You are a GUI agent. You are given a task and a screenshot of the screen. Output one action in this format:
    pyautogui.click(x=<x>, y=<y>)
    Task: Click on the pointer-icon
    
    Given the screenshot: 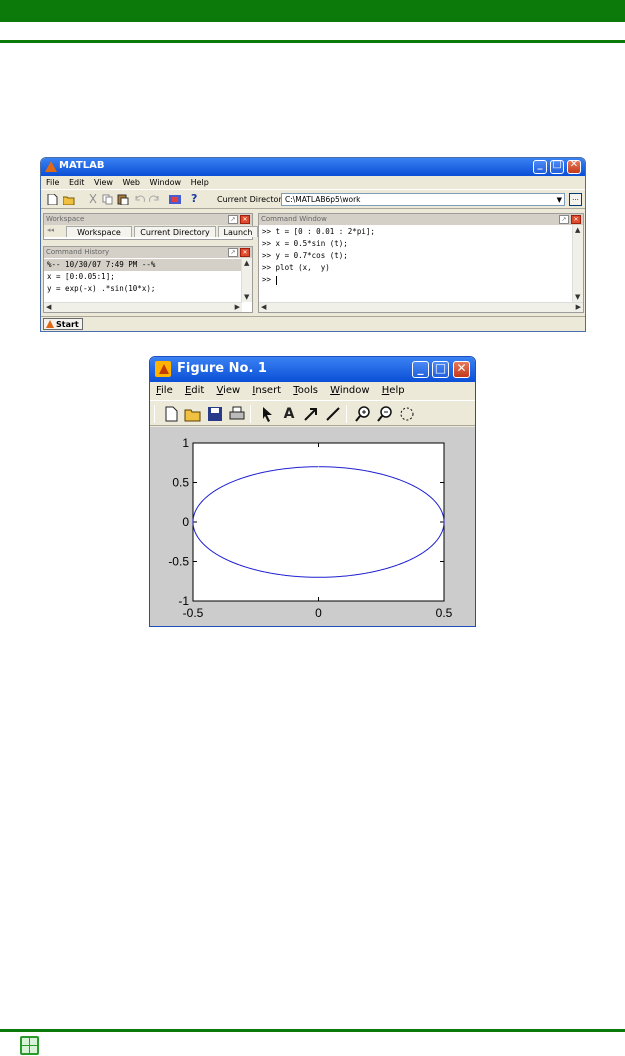 What is the action you would take?
    pyautogui.click(x=267, y=414)
    